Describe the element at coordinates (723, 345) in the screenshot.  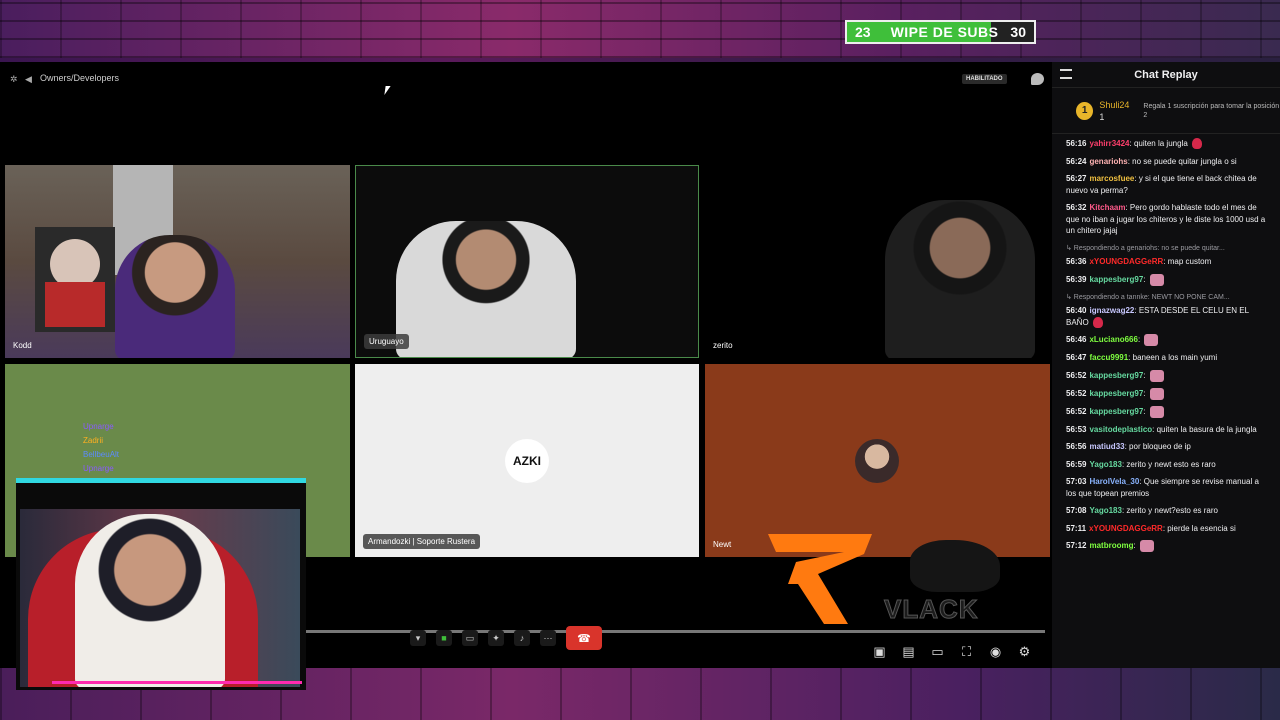
I see `tile-label: zerito` at that location.